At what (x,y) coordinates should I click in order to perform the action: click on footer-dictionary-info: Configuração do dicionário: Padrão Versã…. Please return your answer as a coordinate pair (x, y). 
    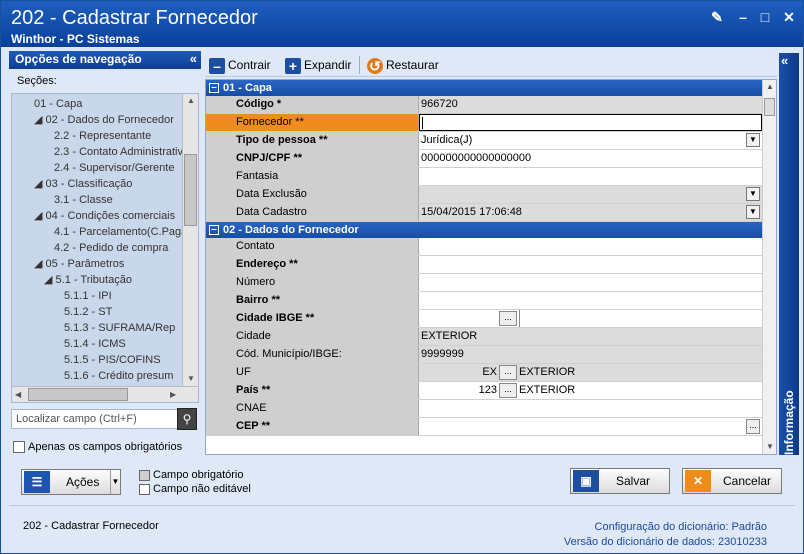
    Looking at the image, I should click on (665, 535).